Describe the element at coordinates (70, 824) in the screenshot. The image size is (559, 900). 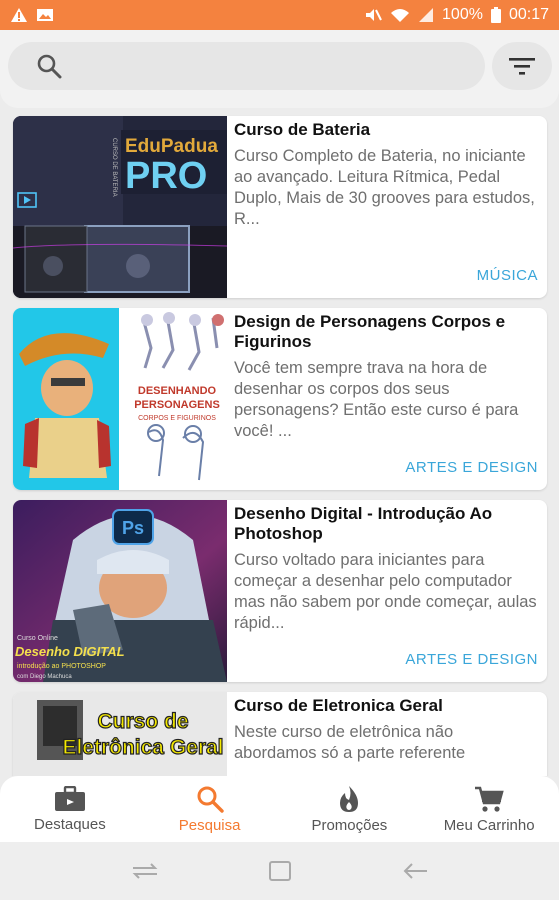
I see `nav-label: Destaques` at that location.